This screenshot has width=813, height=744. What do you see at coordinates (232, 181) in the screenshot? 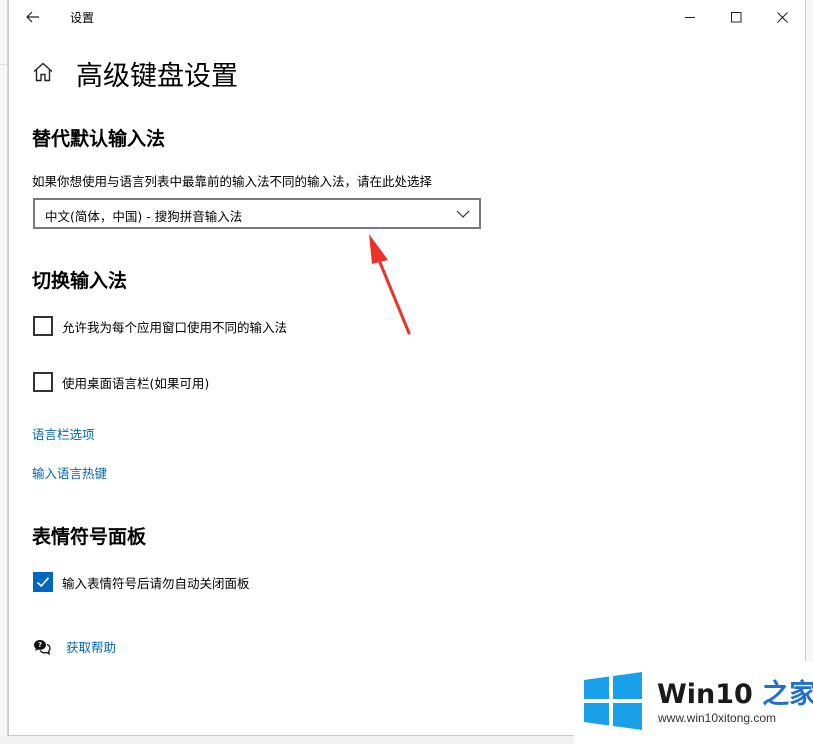
I see `override-description: 如果你想使用与语言列表中最靠前的输入法不同的输入法，请在此处选择` at bounding box center [232, 181].